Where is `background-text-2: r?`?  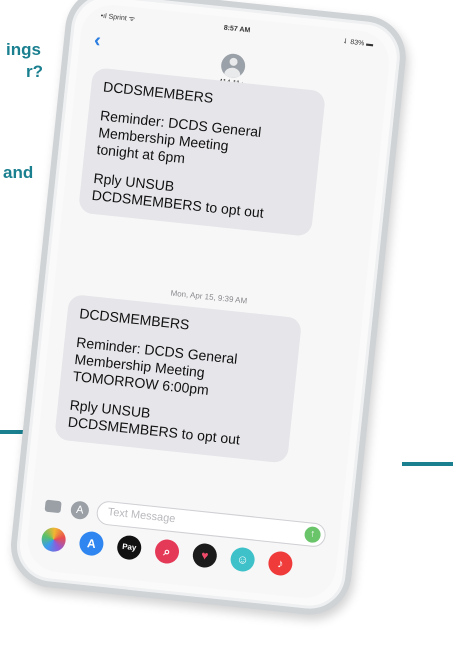
background-text-2: r? is located at coordinates (34, 71).